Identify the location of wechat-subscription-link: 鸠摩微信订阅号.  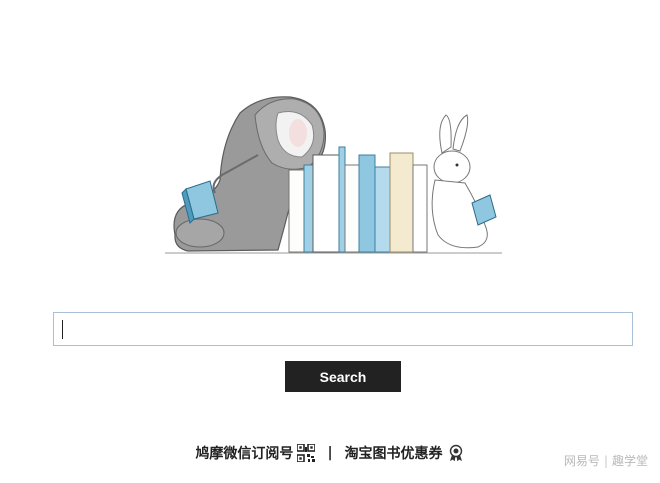
(255, 453).